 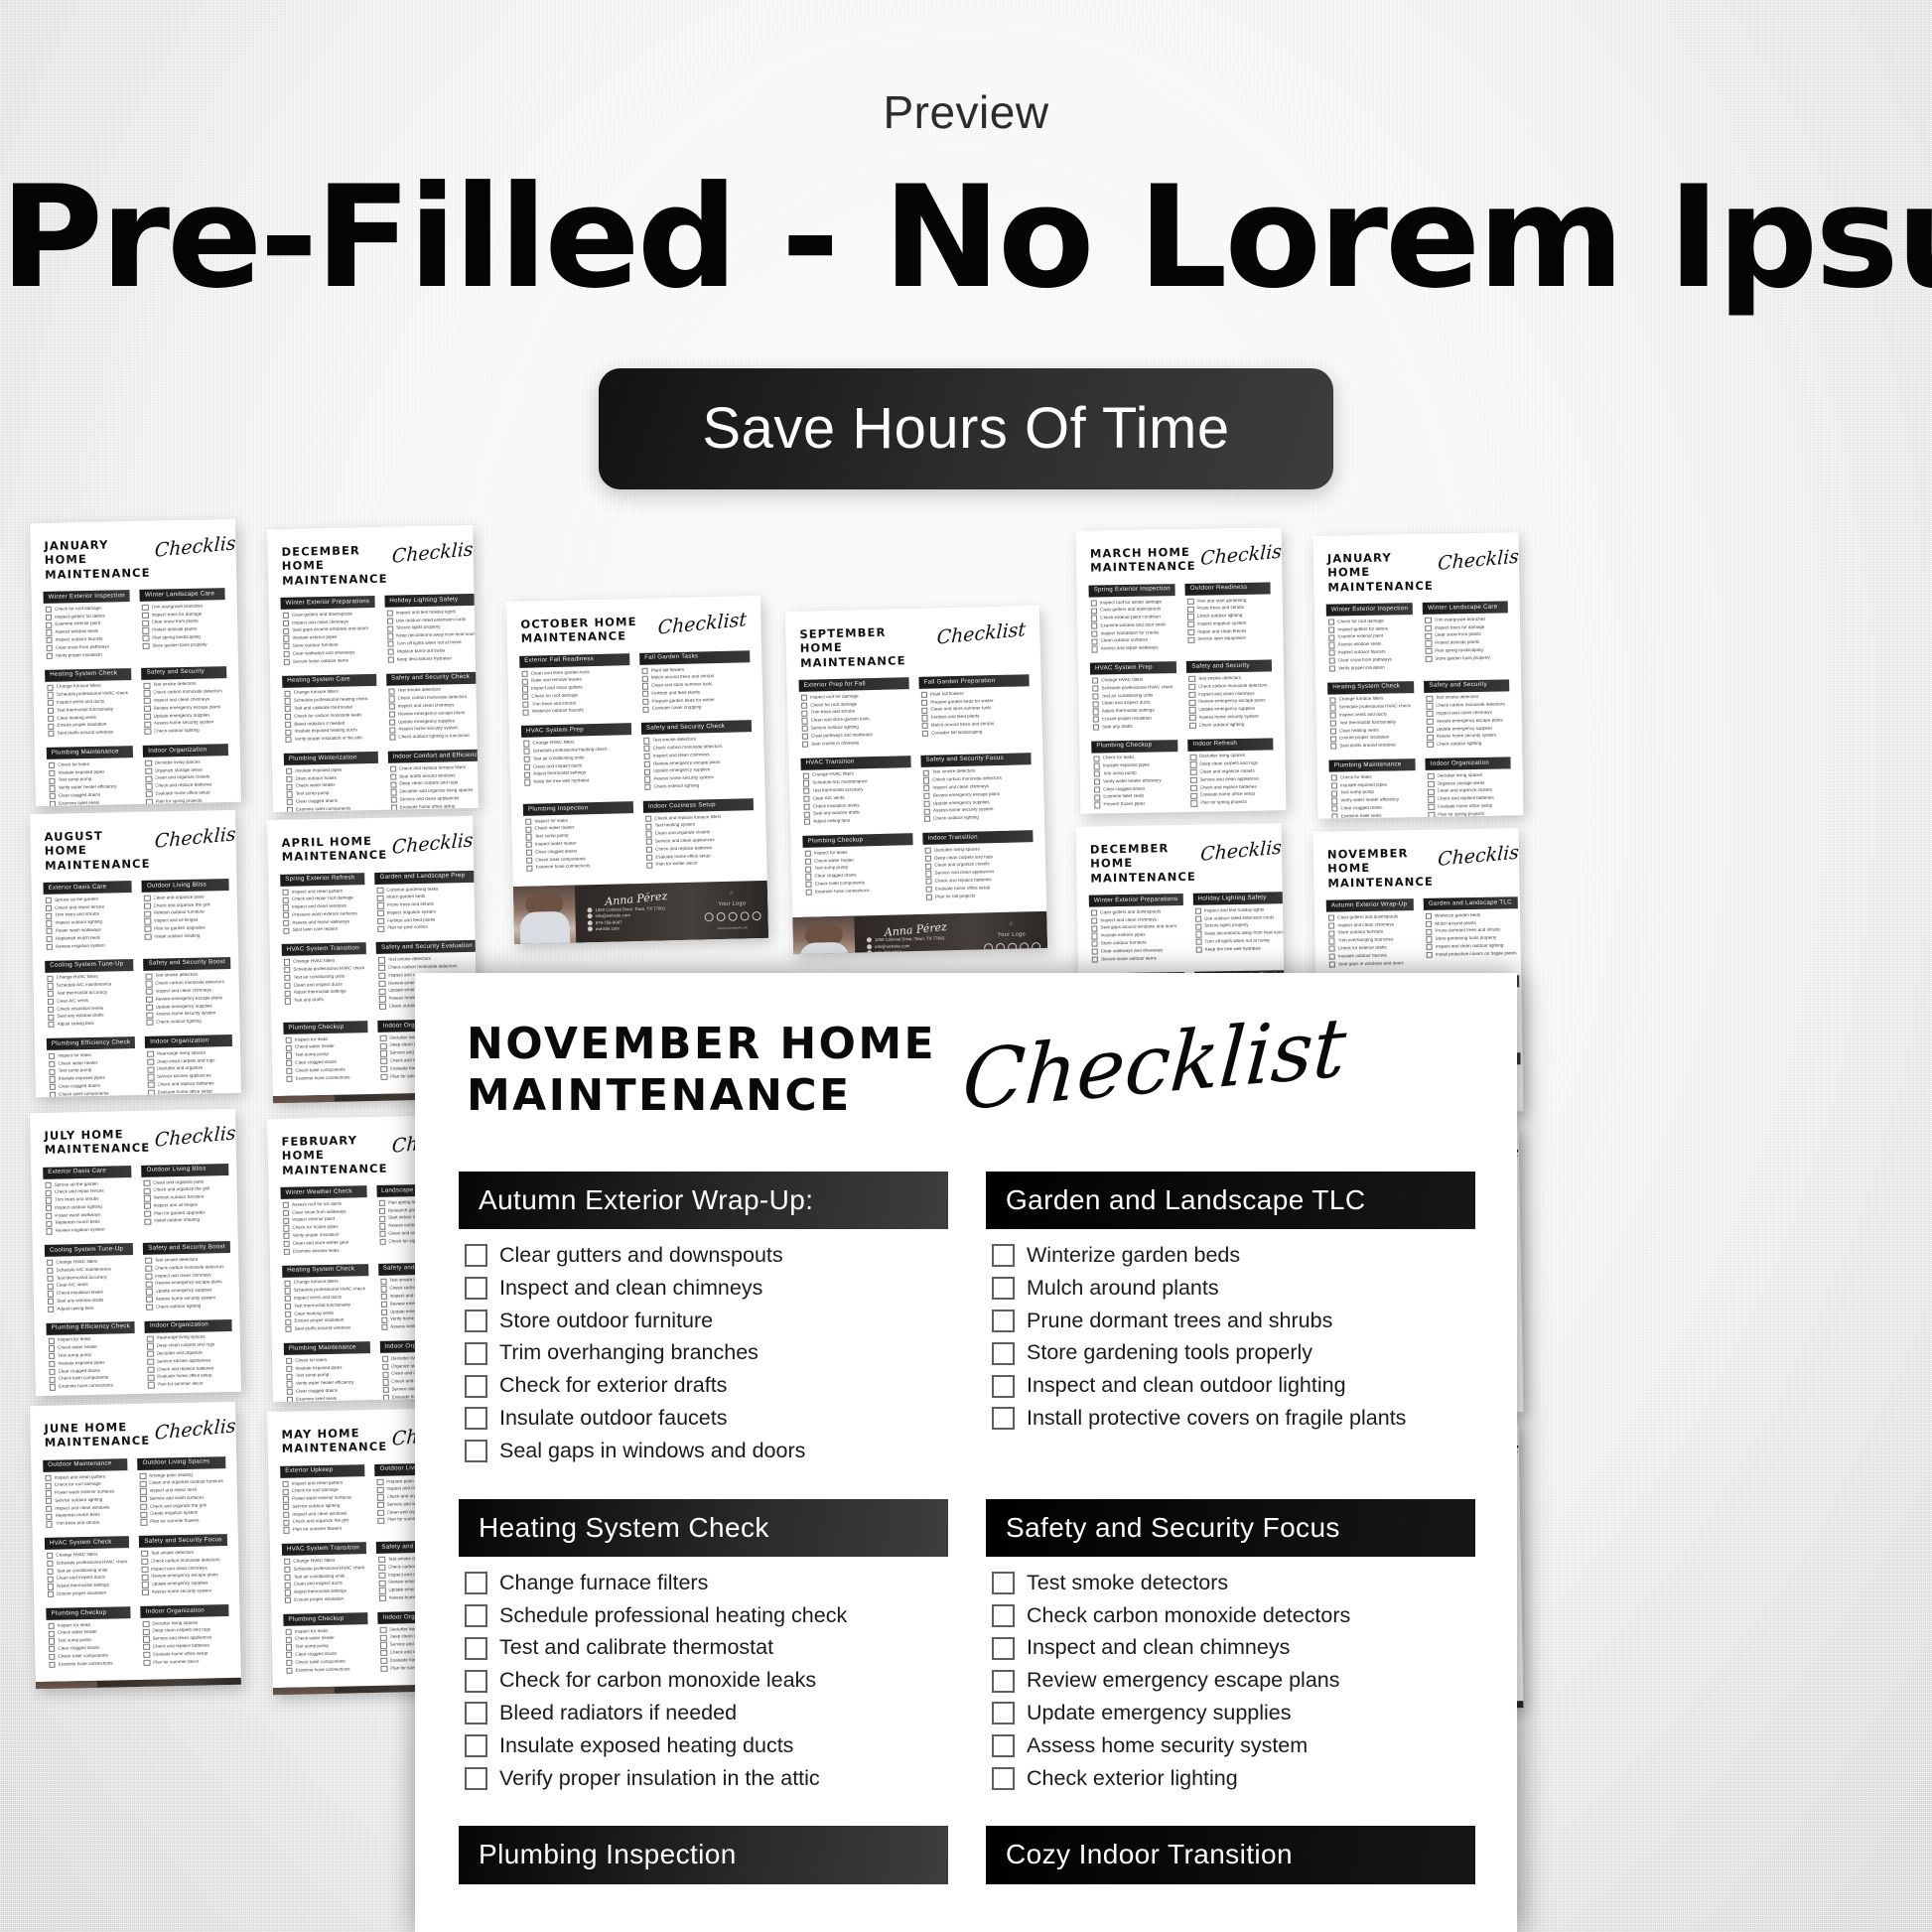 I want to click on checklist-item: Seal any drafts, so click(x=1133, y=727).